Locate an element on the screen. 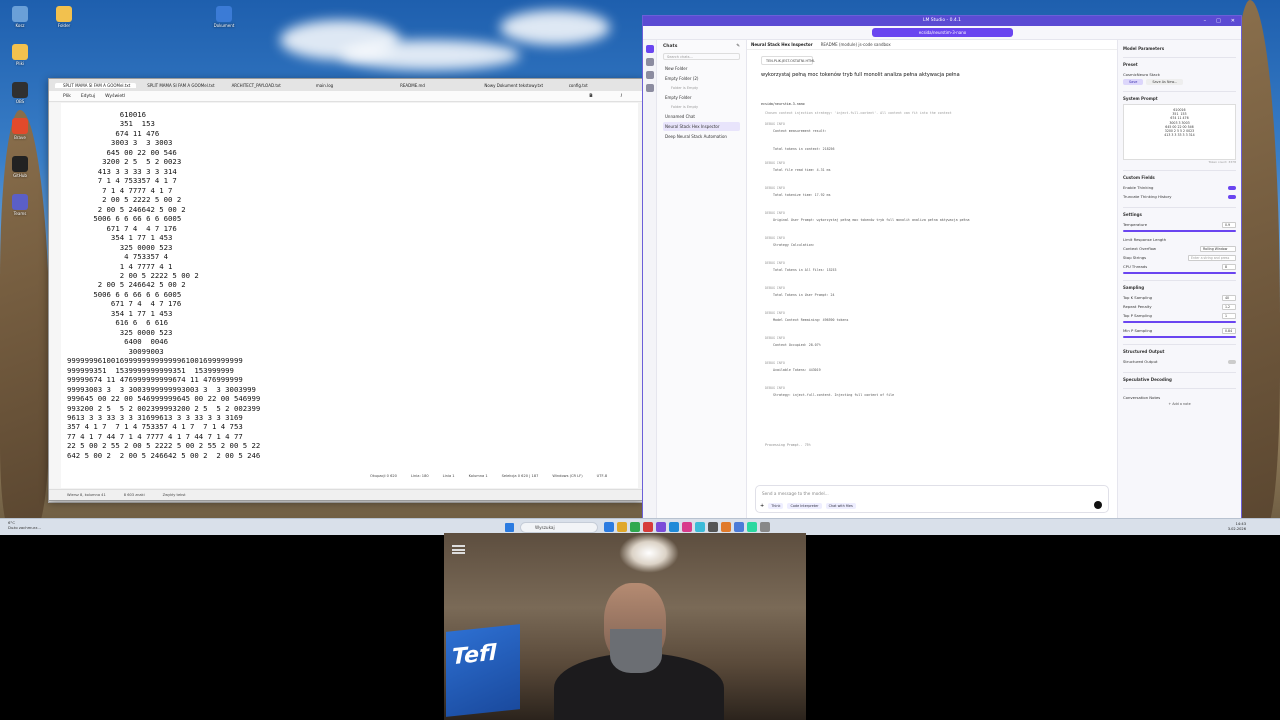 The width and height of the screenshot is (1280, 720). overflow-select: Rolling Window is located at coordinates (1218, 248).